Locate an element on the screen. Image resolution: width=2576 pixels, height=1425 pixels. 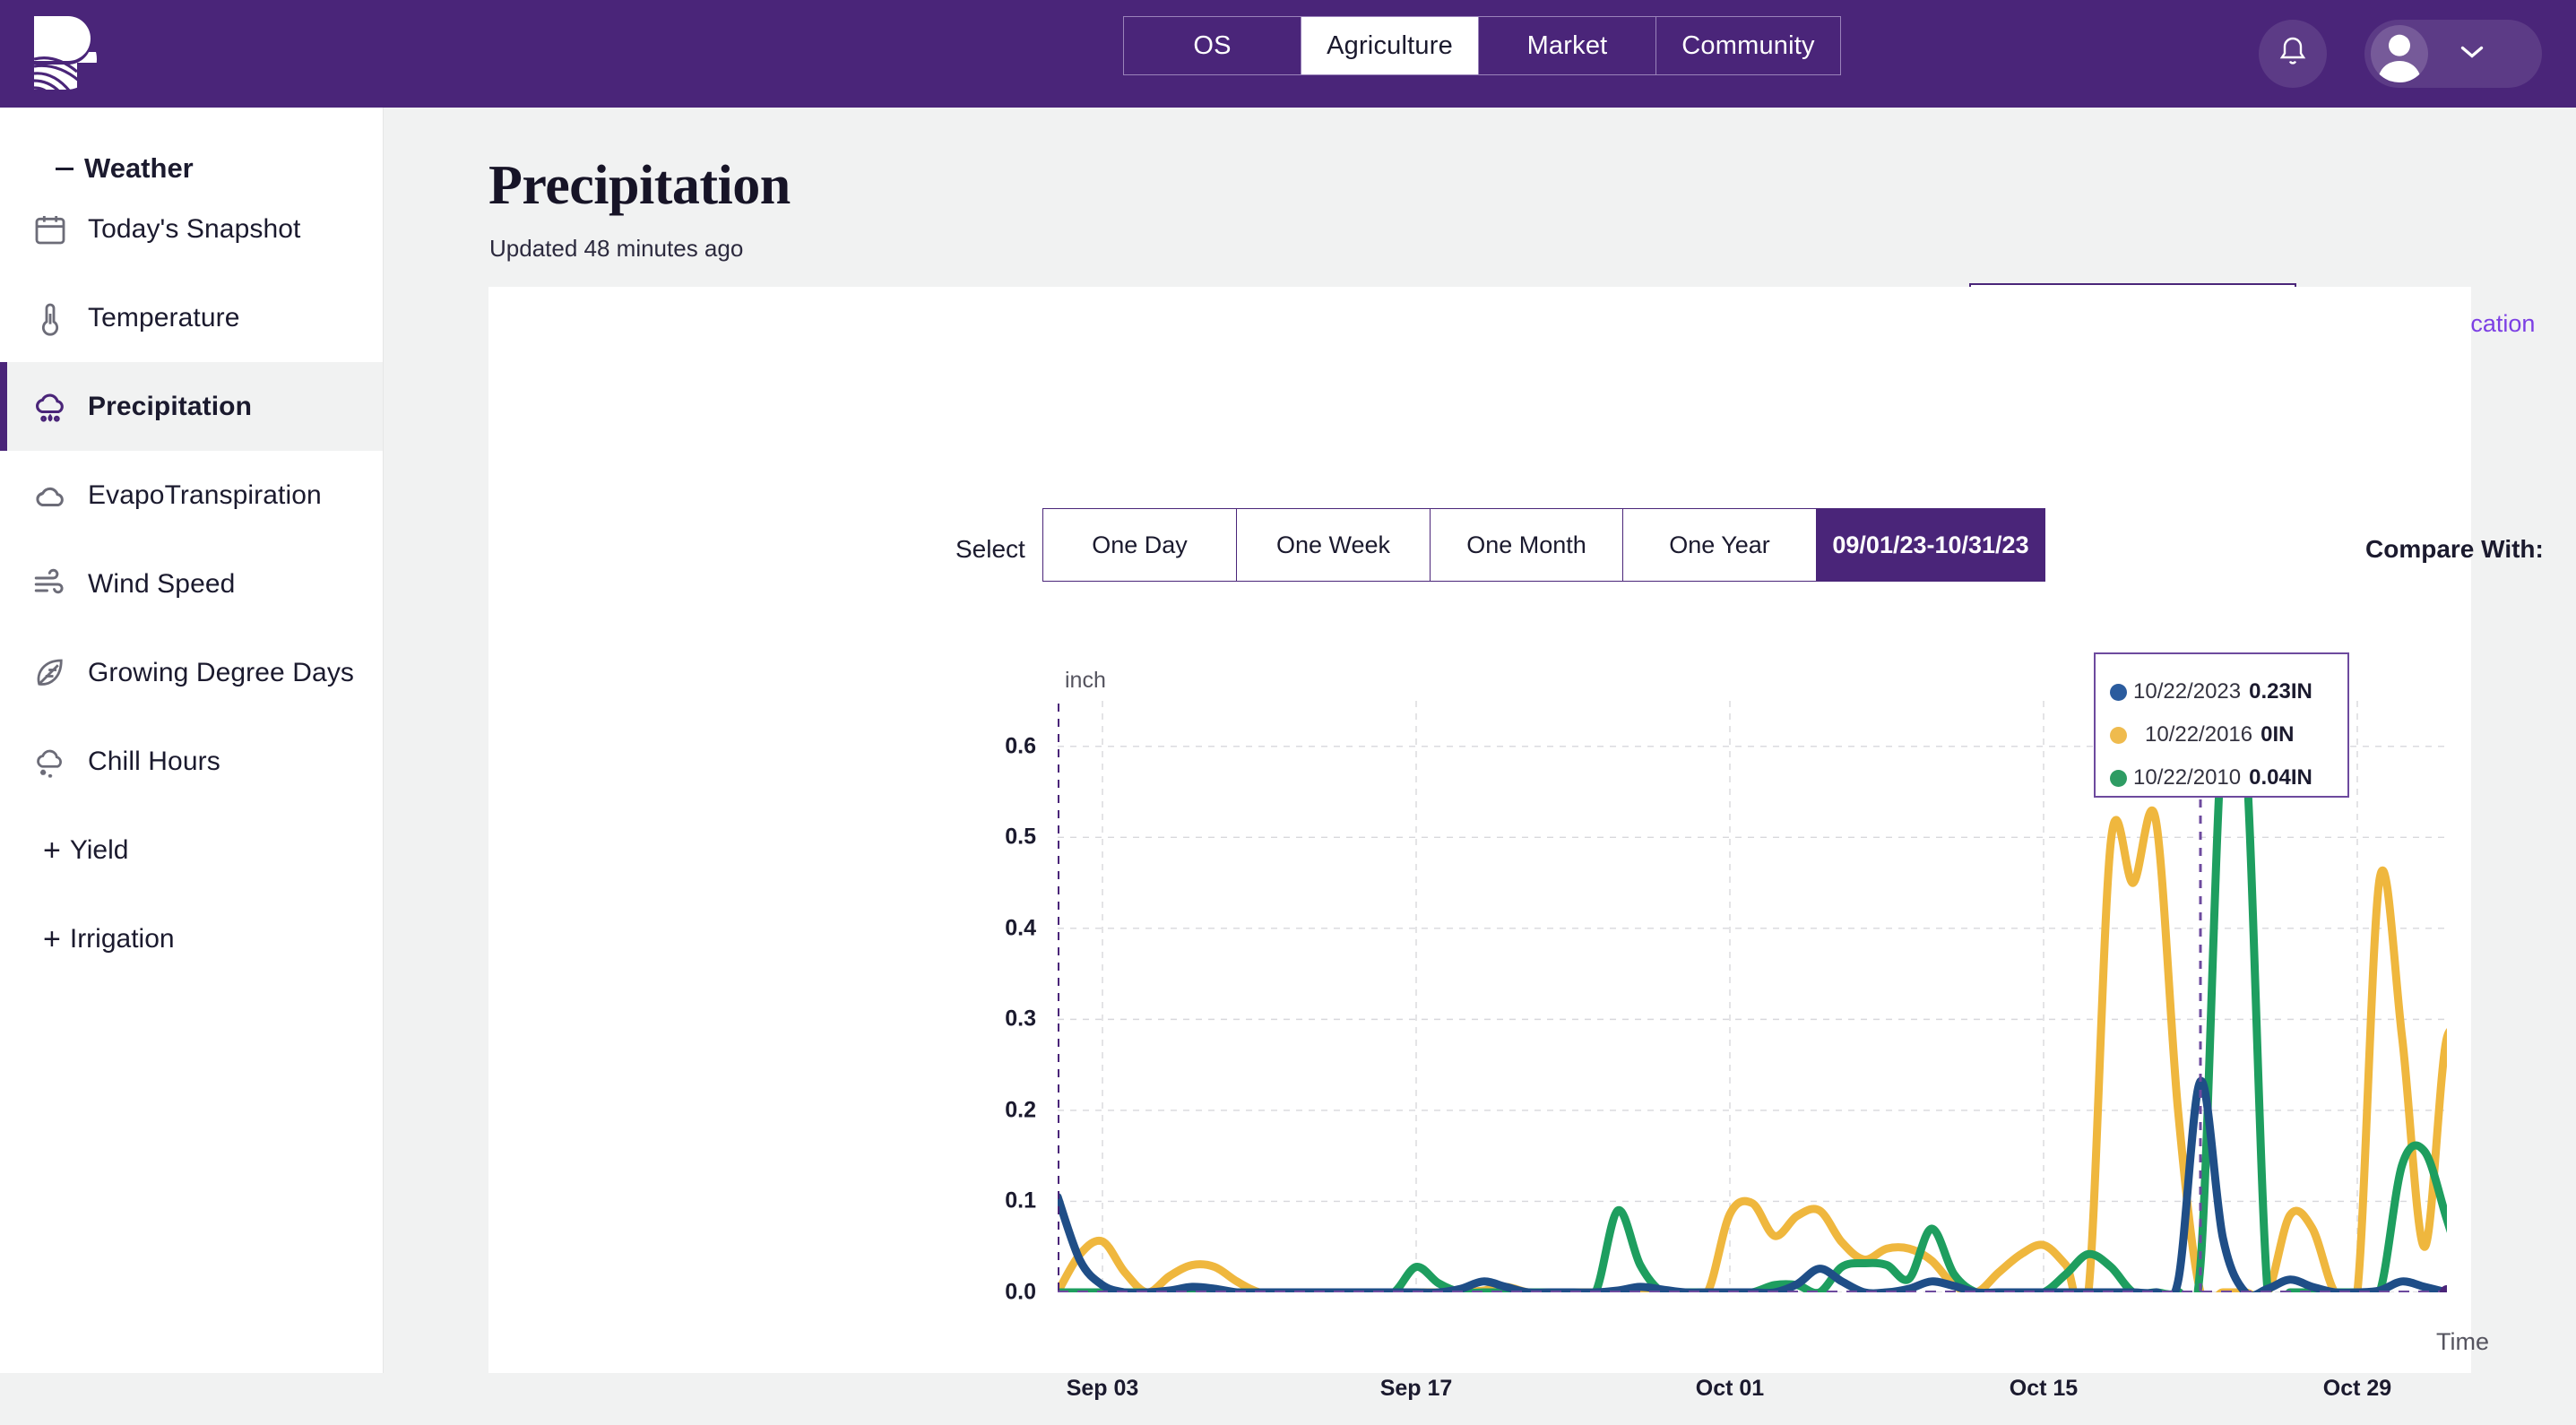
notifications-button is located at coordinates (2293, 54).